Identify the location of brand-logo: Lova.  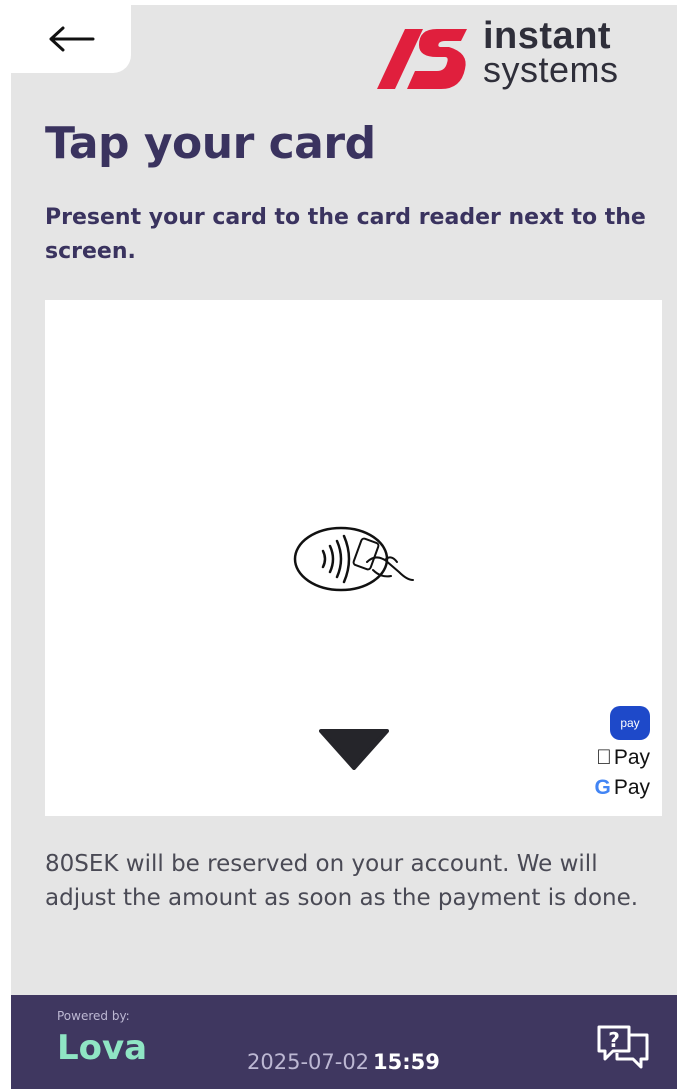
(102, 1048).